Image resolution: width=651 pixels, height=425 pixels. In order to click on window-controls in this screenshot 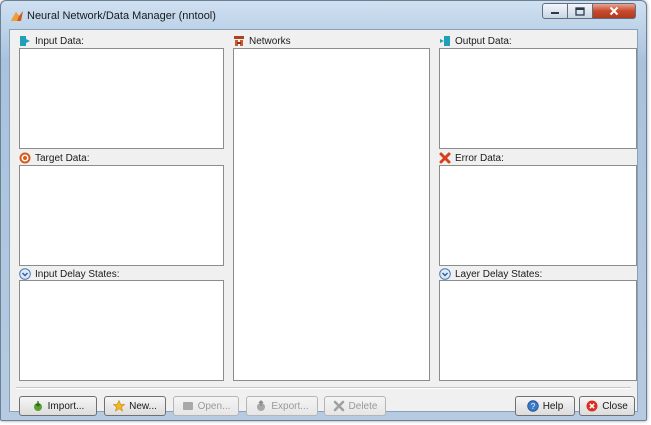, I will do `click(589, 12)`.